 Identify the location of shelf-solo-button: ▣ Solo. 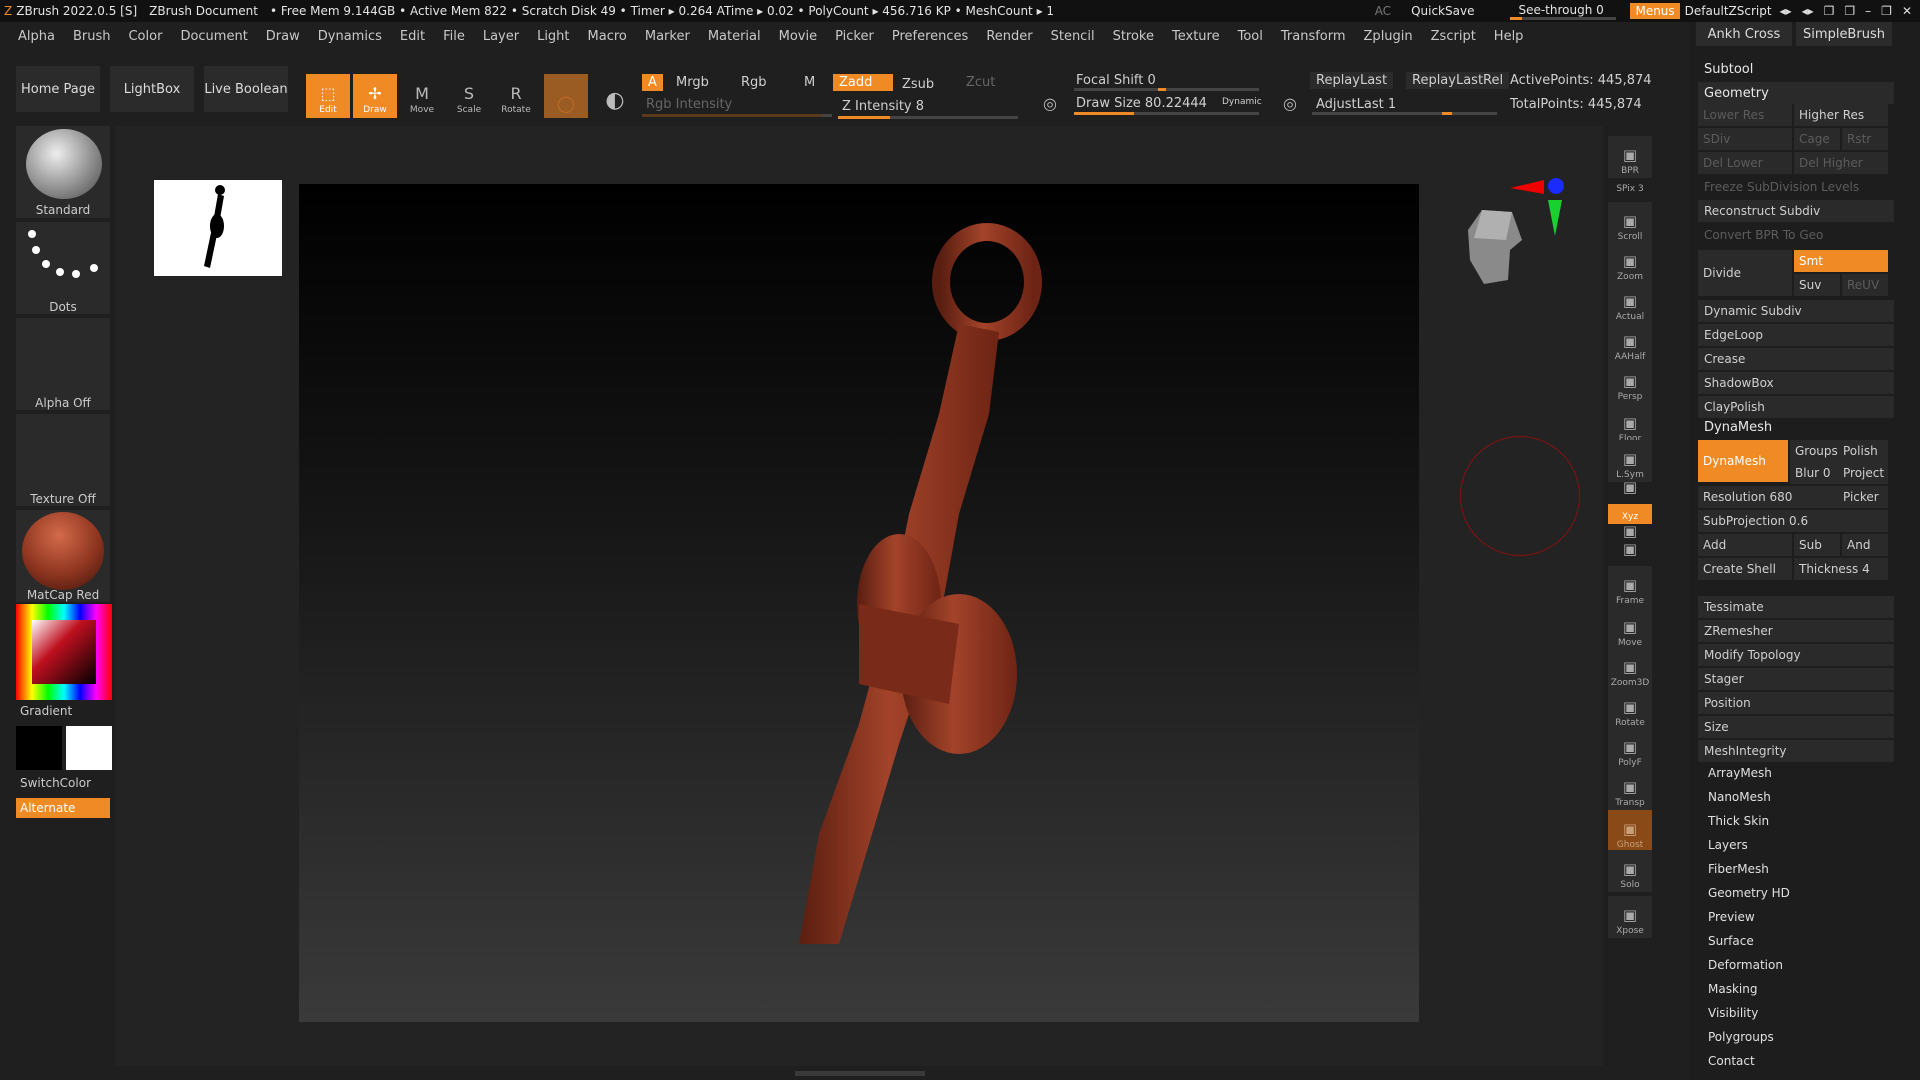
(1630, 871).